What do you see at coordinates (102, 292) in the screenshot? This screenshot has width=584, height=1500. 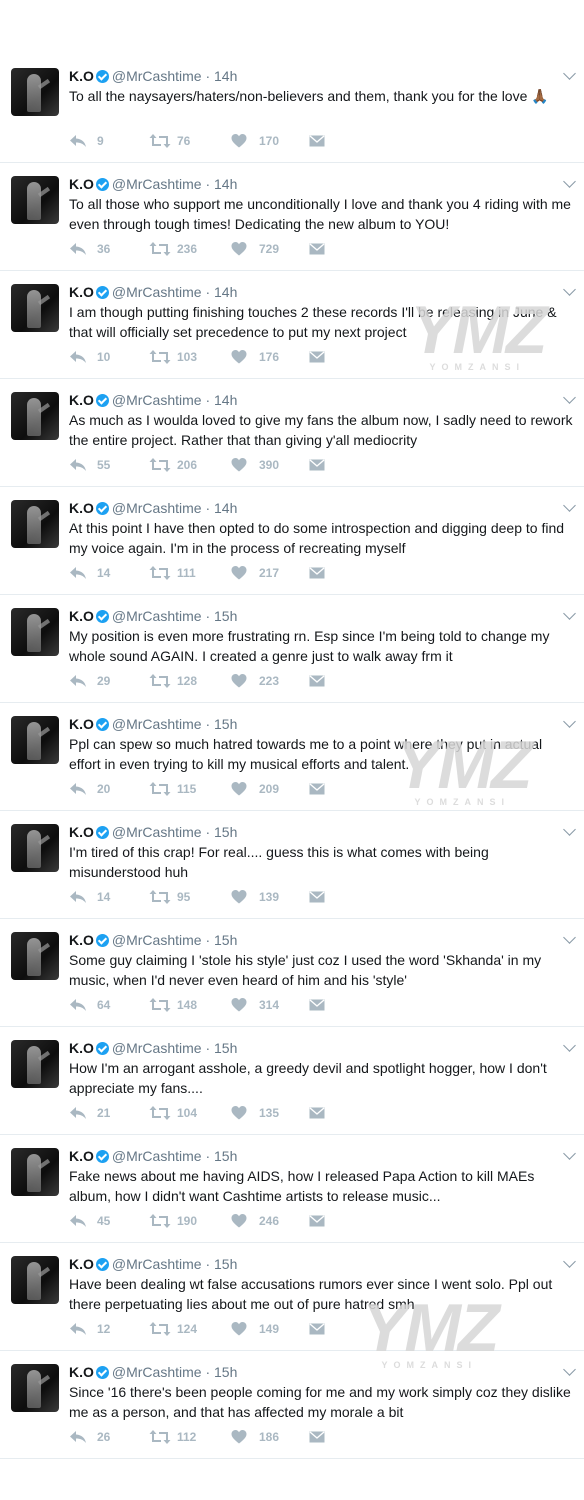 I see `verified-badge-icon` at bounding box center [102, 292].